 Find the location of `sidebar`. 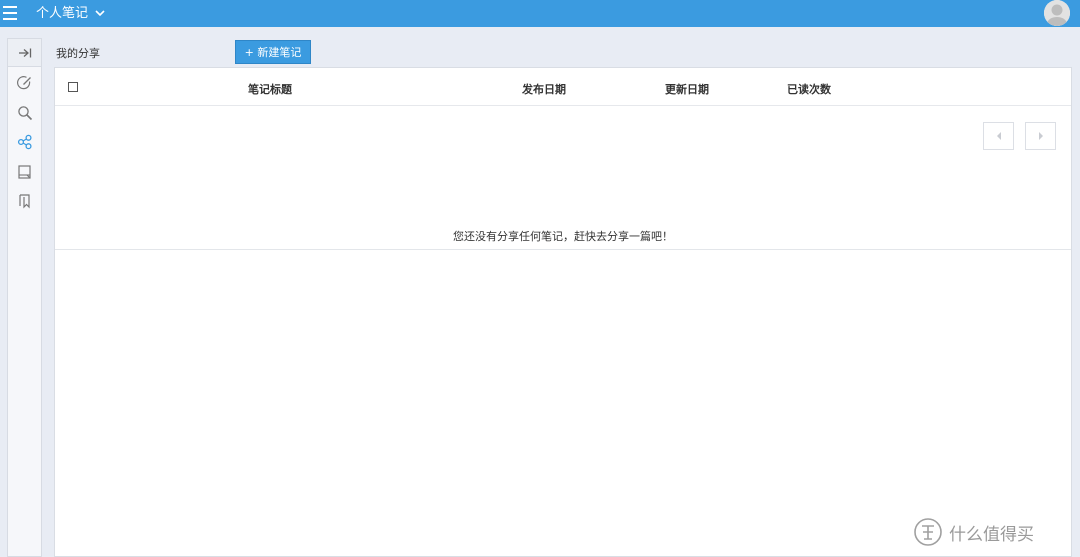

sidebar is located at coordinates (24, 297).